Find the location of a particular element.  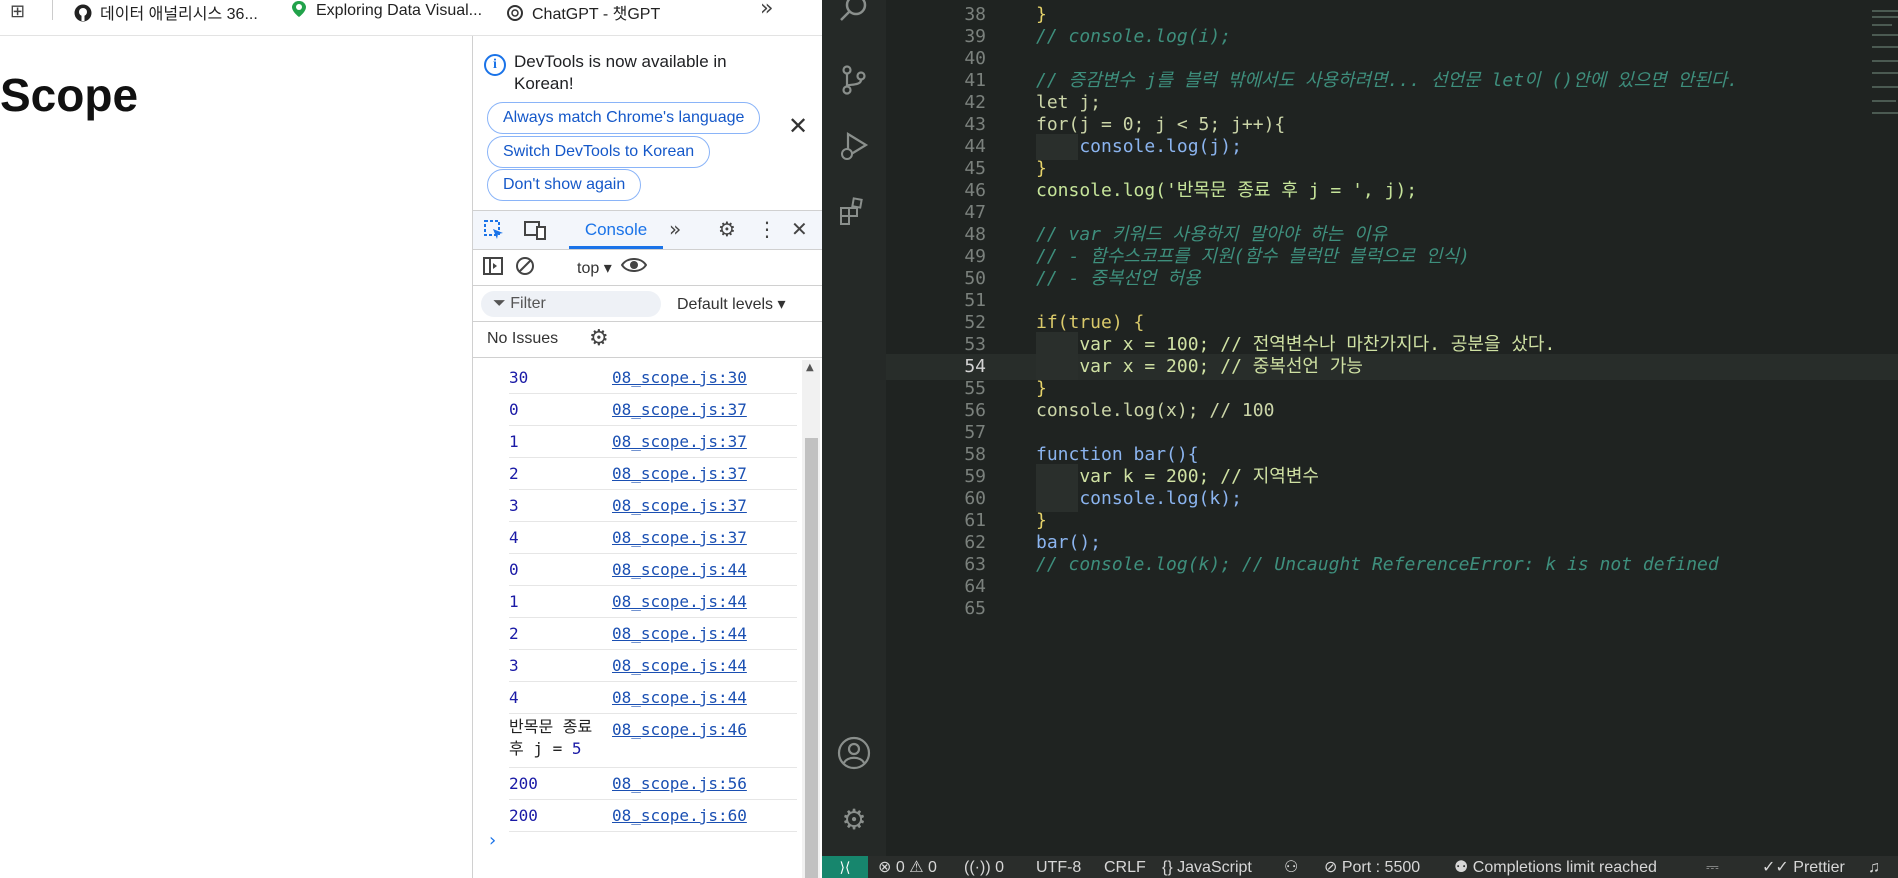

log-entry: 4 08_scope.js:44 is located at coordinates (653, 698).